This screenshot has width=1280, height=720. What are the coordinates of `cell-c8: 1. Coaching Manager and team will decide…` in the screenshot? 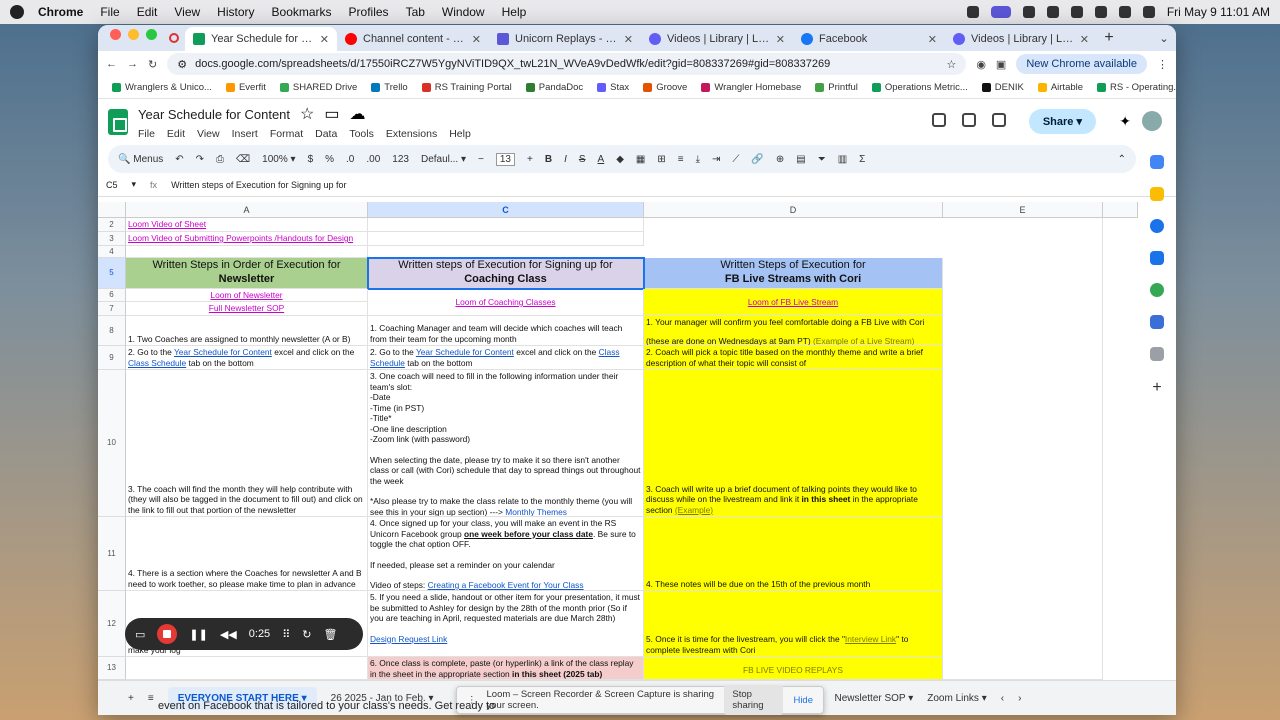 It's located at (506, 331).